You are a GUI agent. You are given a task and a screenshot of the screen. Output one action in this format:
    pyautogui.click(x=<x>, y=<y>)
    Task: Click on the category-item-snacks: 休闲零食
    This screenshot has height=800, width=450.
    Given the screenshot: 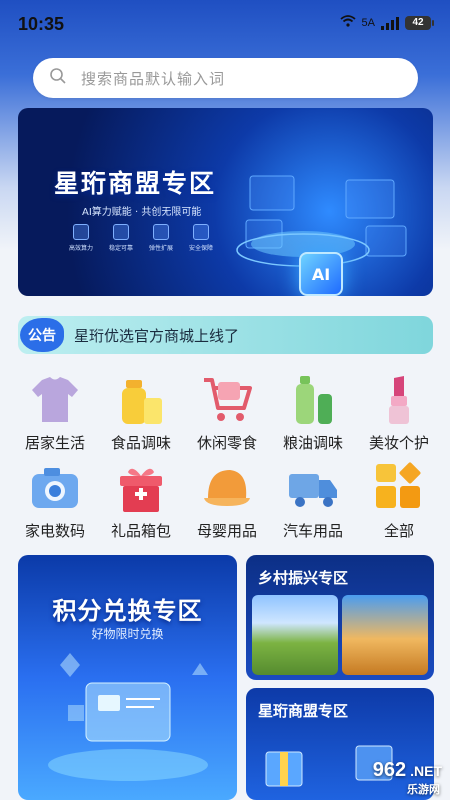 What is the action you would take?
    pyautogui.click(x=227, y=414)
    